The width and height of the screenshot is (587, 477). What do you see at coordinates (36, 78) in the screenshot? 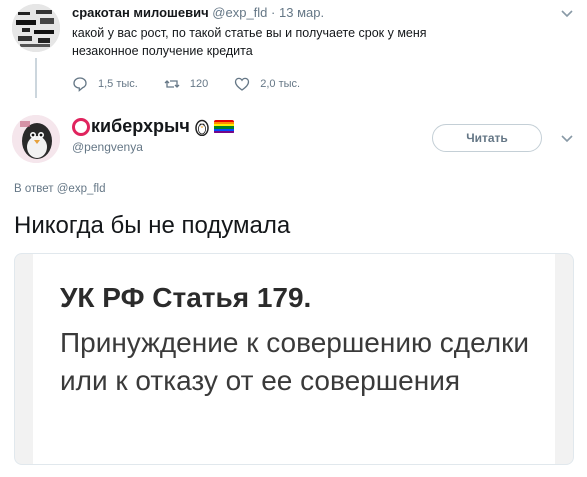
I see `thread-line` at bounding box center [36, 78].